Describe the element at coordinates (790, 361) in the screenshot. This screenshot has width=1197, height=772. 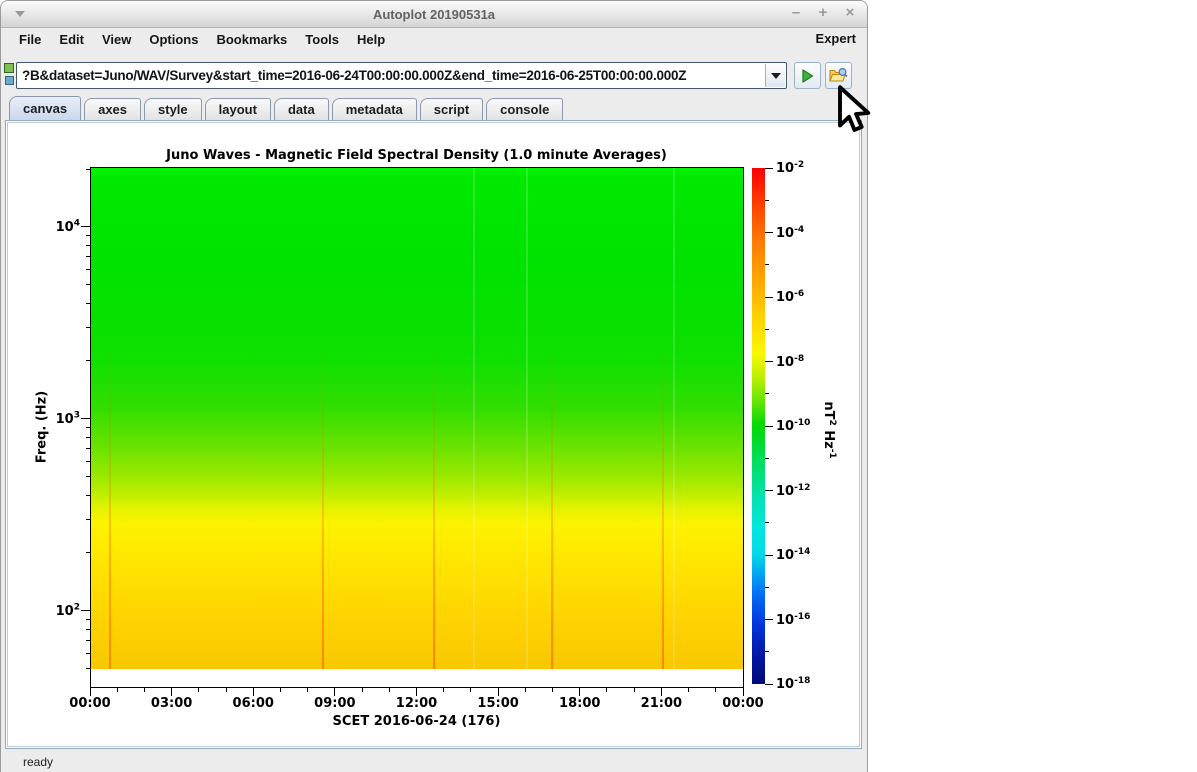
I see `tick-label: 10-8` at that location.